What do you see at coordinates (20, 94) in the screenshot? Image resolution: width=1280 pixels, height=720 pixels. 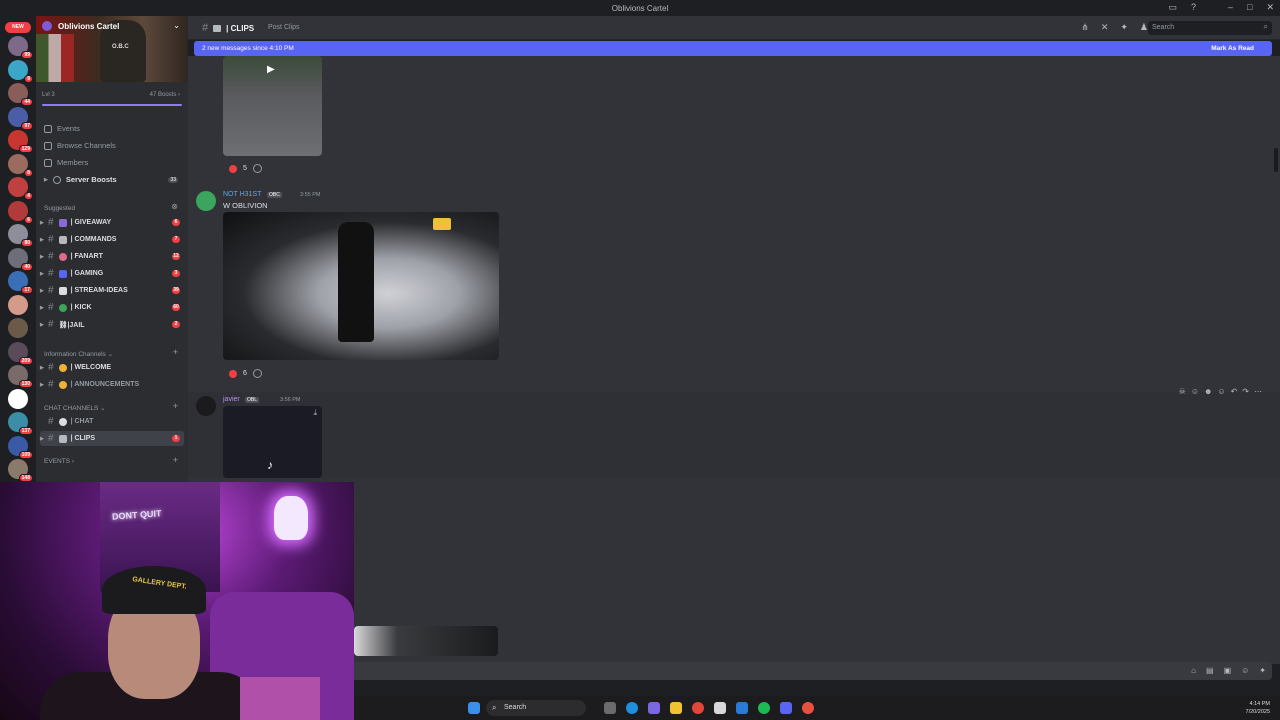 I see `server-icon: 44` at bounding box center [20, 94].